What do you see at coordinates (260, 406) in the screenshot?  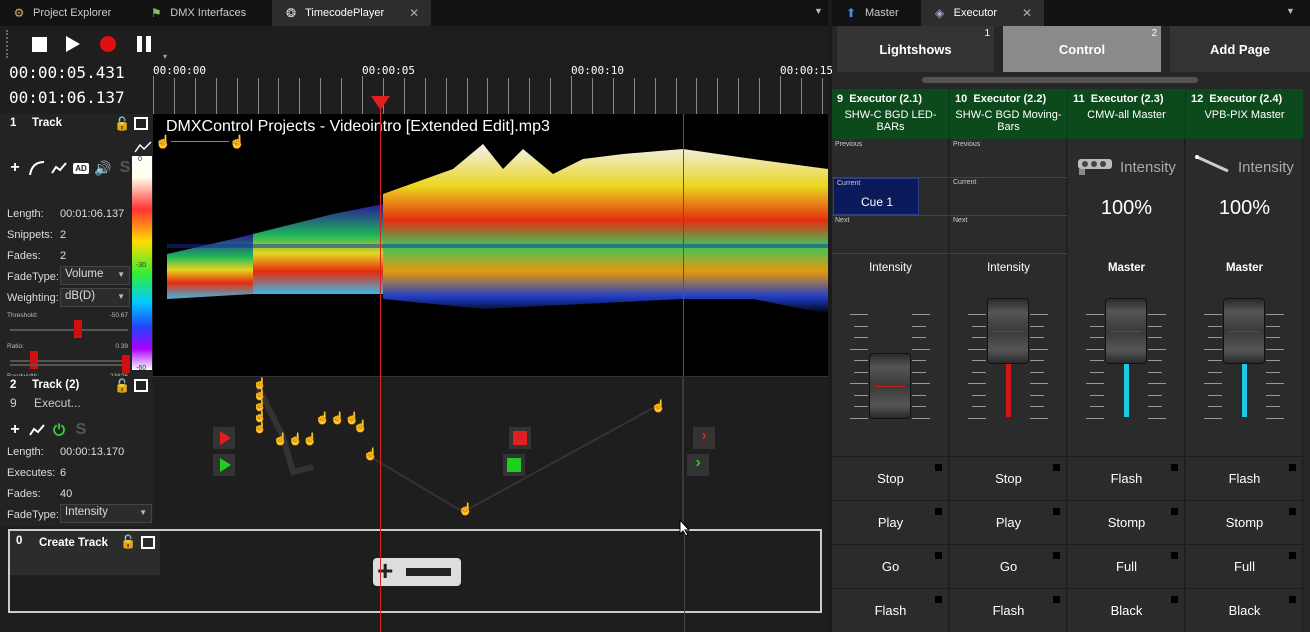 I see `hand-icon: ☝ ☝ ☝ ☝ ☝` at bounding box center [260, 406].